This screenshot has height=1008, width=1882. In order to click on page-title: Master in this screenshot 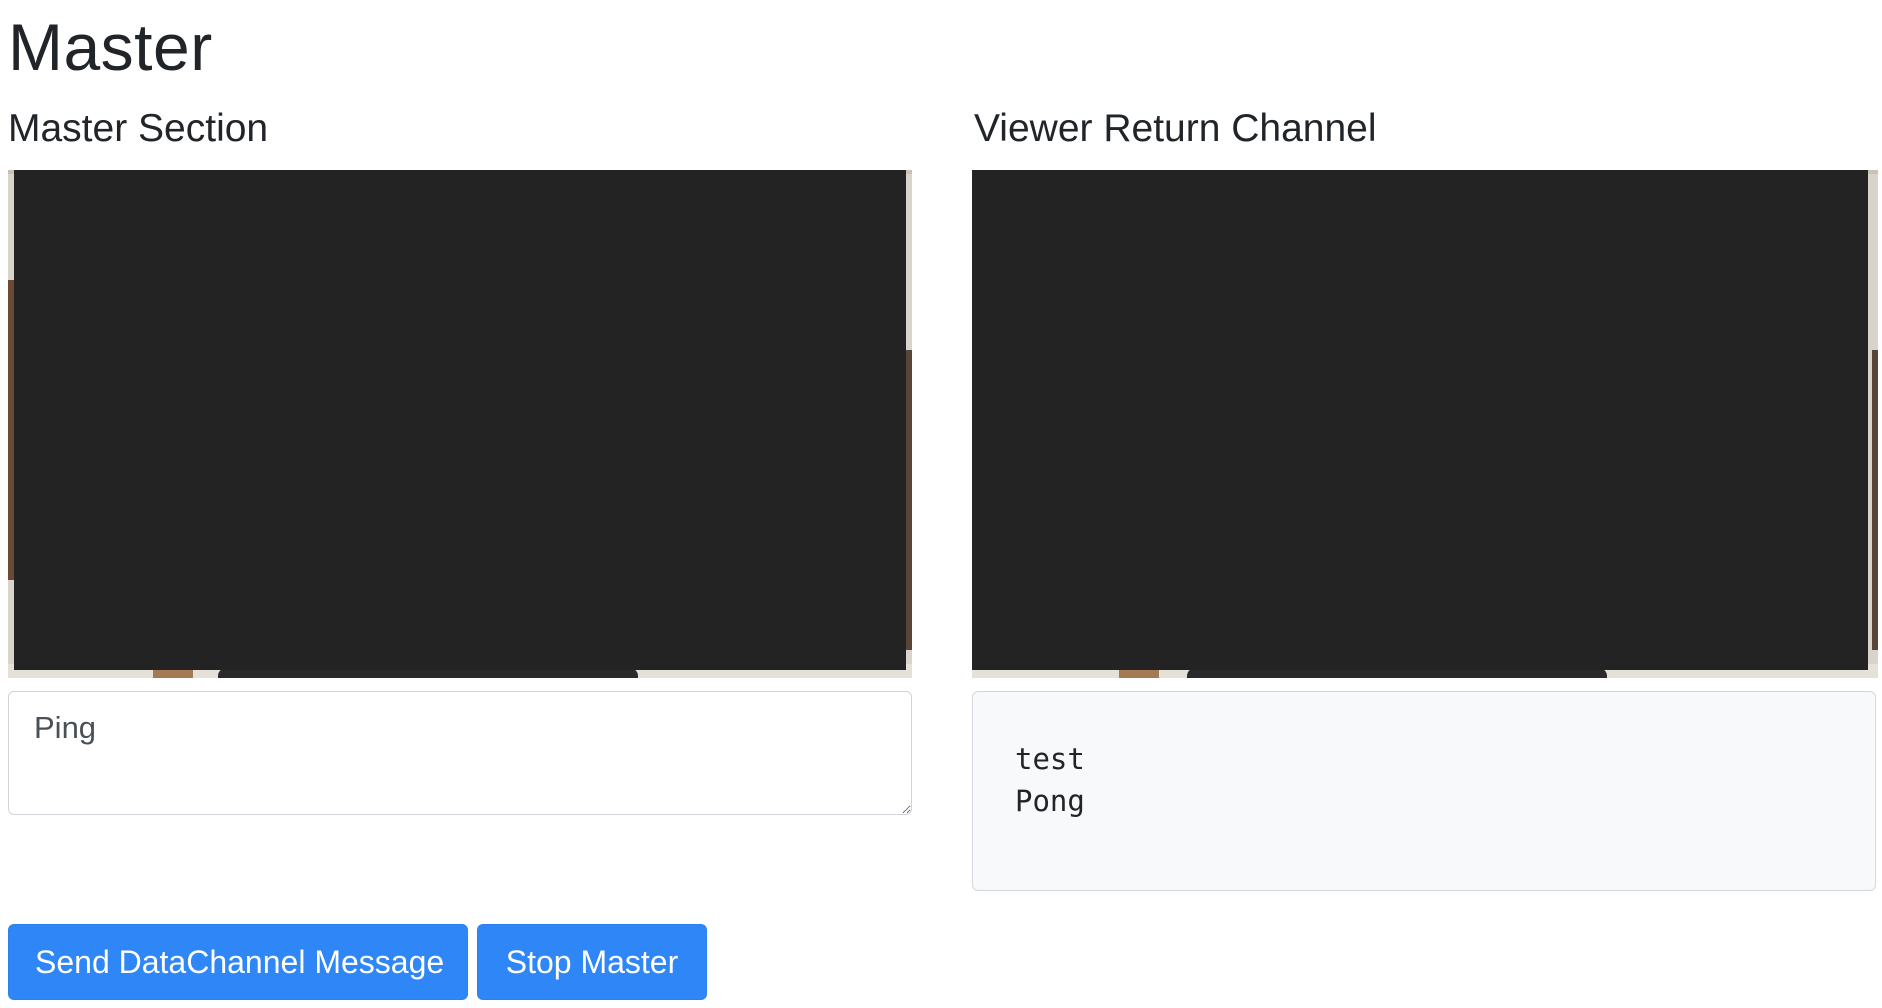, I will do `click(110, 47)`.